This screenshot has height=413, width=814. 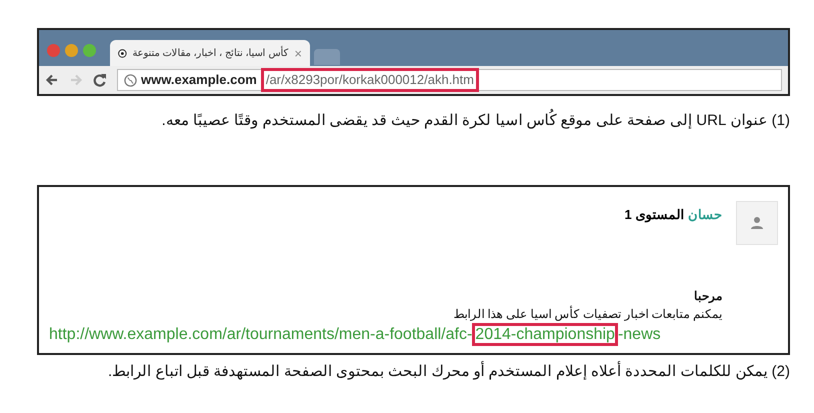 I want to click on comment-link: http://www.example.com/ar/tournaments/men-a-football/afc- 2014-championship -news, so click(x=355, y=334).